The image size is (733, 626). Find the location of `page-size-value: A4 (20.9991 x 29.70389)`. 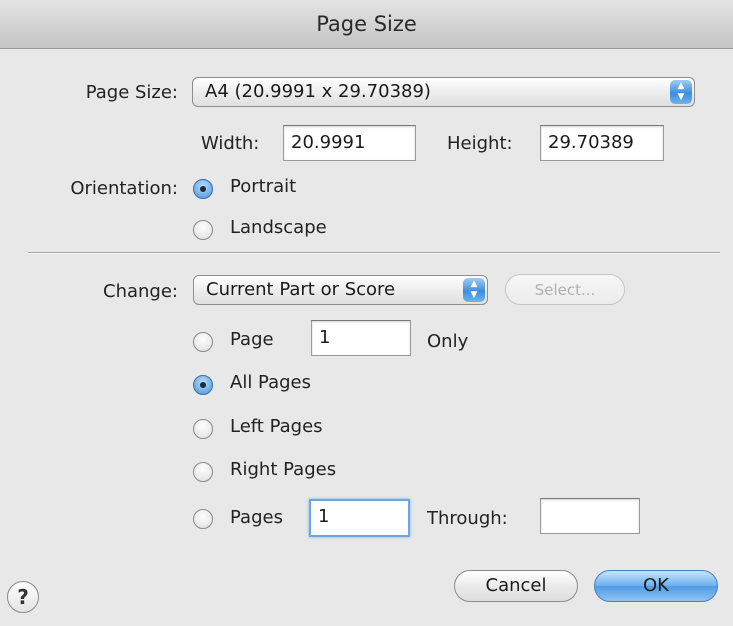

page-size-value: A4 (20.9991 x 29.70389) is located at coordinates (318, 91).